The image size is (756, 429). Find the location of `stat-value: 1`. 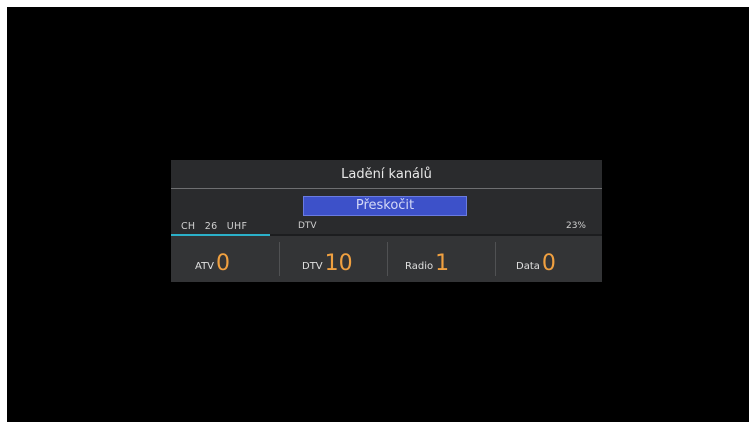

stat-value: 1 is located at coordinates (442, 263).